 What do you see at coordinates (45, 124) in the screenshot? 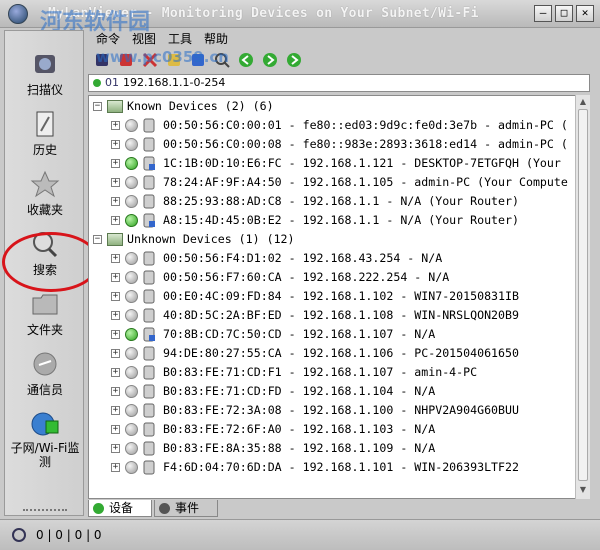
I see `history-icon` at bounding box center [45, 124].